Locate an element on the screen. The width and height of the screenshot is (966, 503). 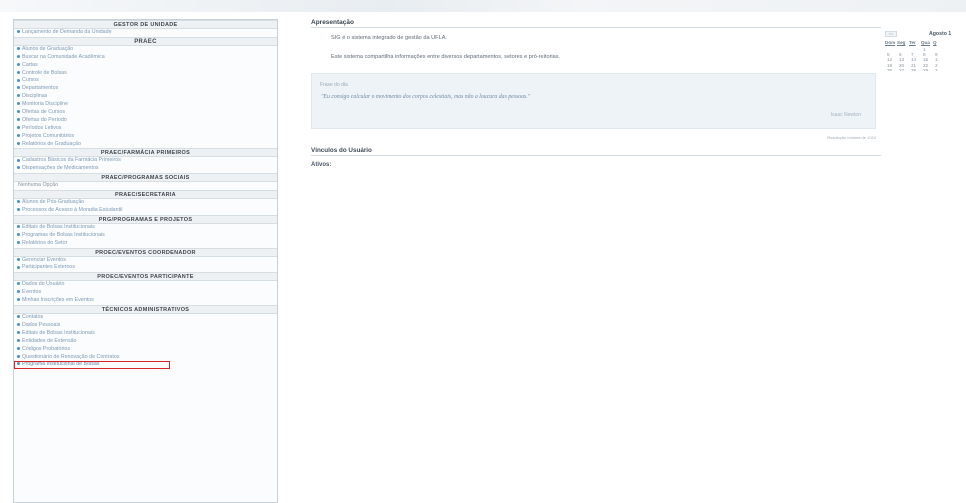
sidebar-item-label: Contatos is located at coordinates (33, 317).